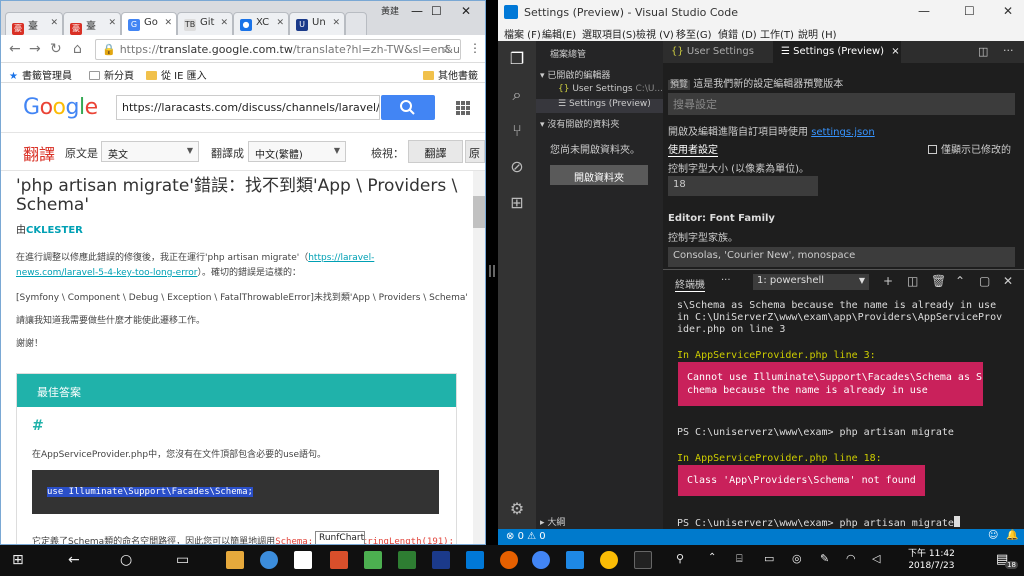 This screenshot has height=576, width=1024. I want to click on chrome-canary-icon, so click(609, 560).